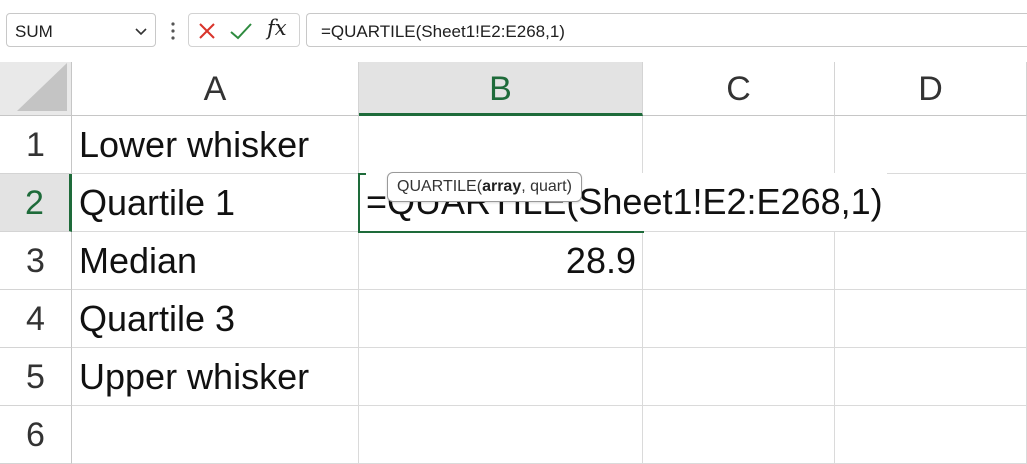 Image resolution: width=1027 pixels, height=464 pixels. Describe the element at coordinates (215, 261) in the screenshot. I see `cell-a3: Median` at that location.